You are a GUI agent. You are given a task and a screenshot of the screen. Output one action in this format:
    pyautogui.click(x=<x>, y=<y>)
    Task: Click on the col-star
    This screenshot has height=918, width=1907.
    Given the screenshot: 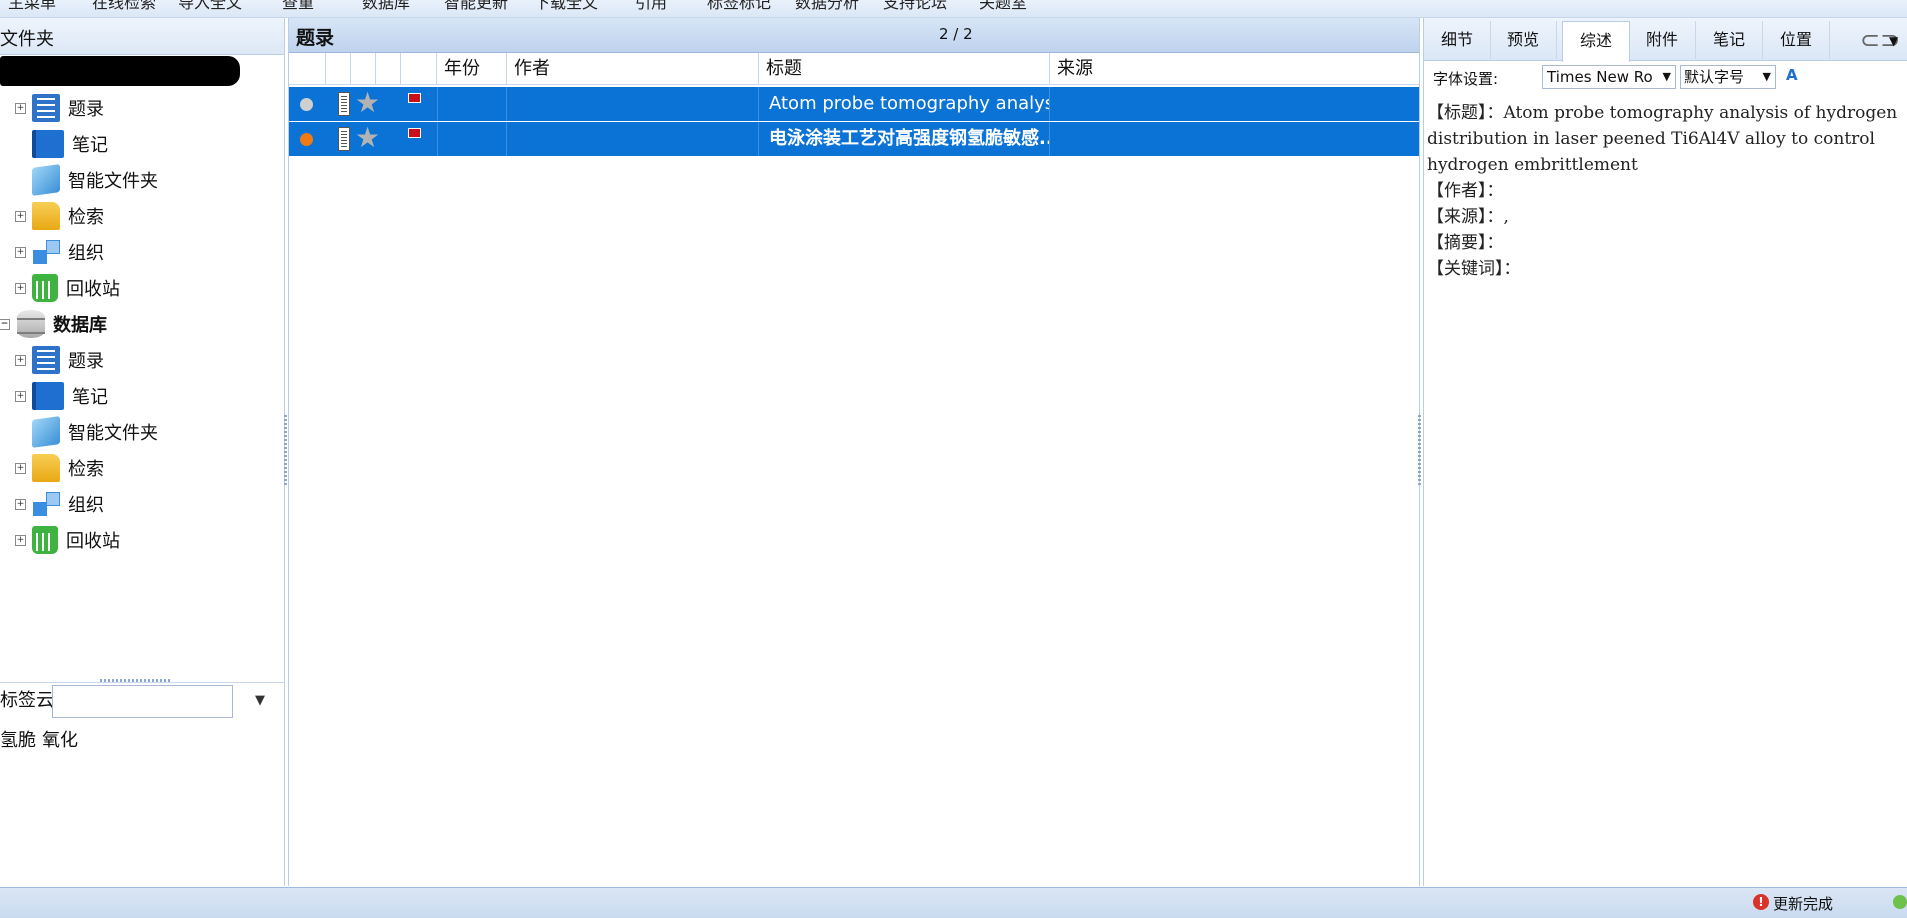 What is the action you would take?
    pyautogui.click(x=363, y=68)
    